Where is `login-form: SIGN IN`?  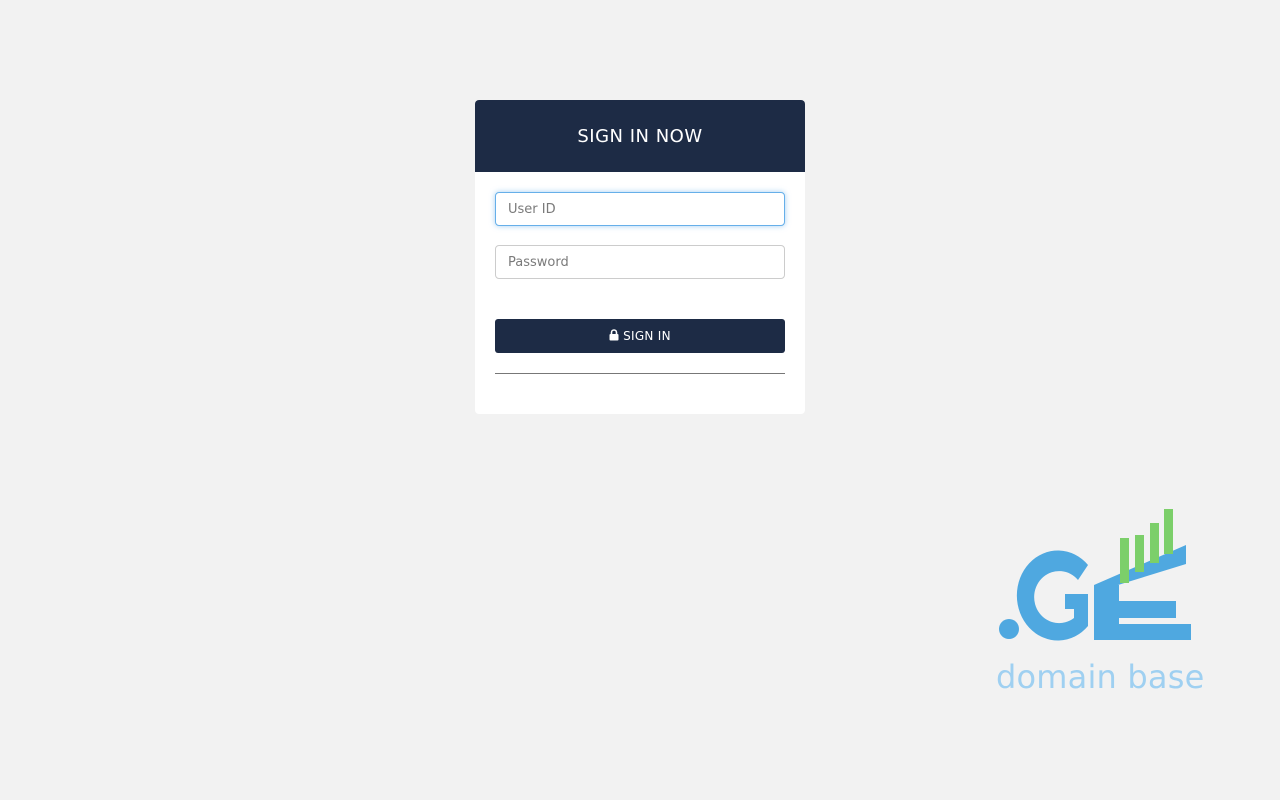
login-form: SIGN IN is located at coordinates (640, 273).